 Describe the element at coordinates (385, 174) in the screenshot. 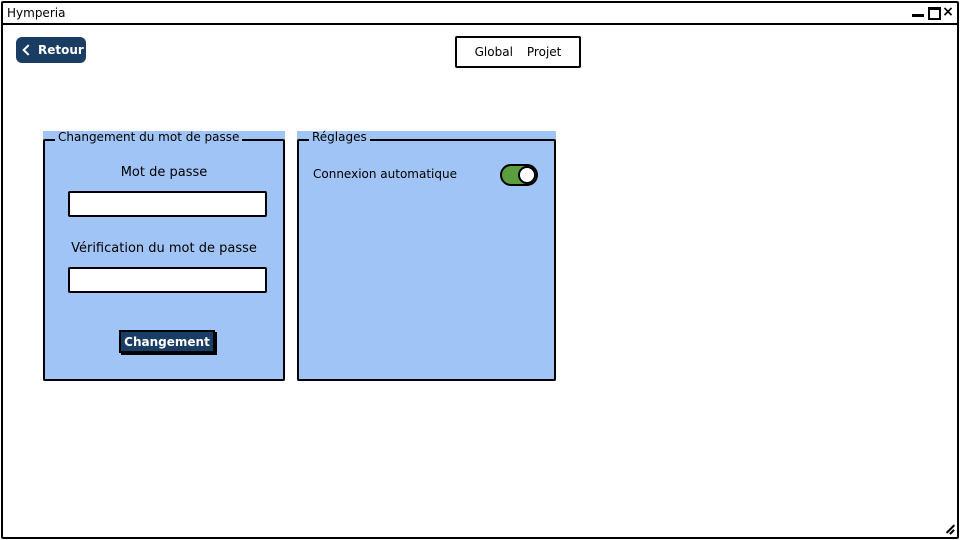

I see `auto-login-label: Connexion automatique` at that location.